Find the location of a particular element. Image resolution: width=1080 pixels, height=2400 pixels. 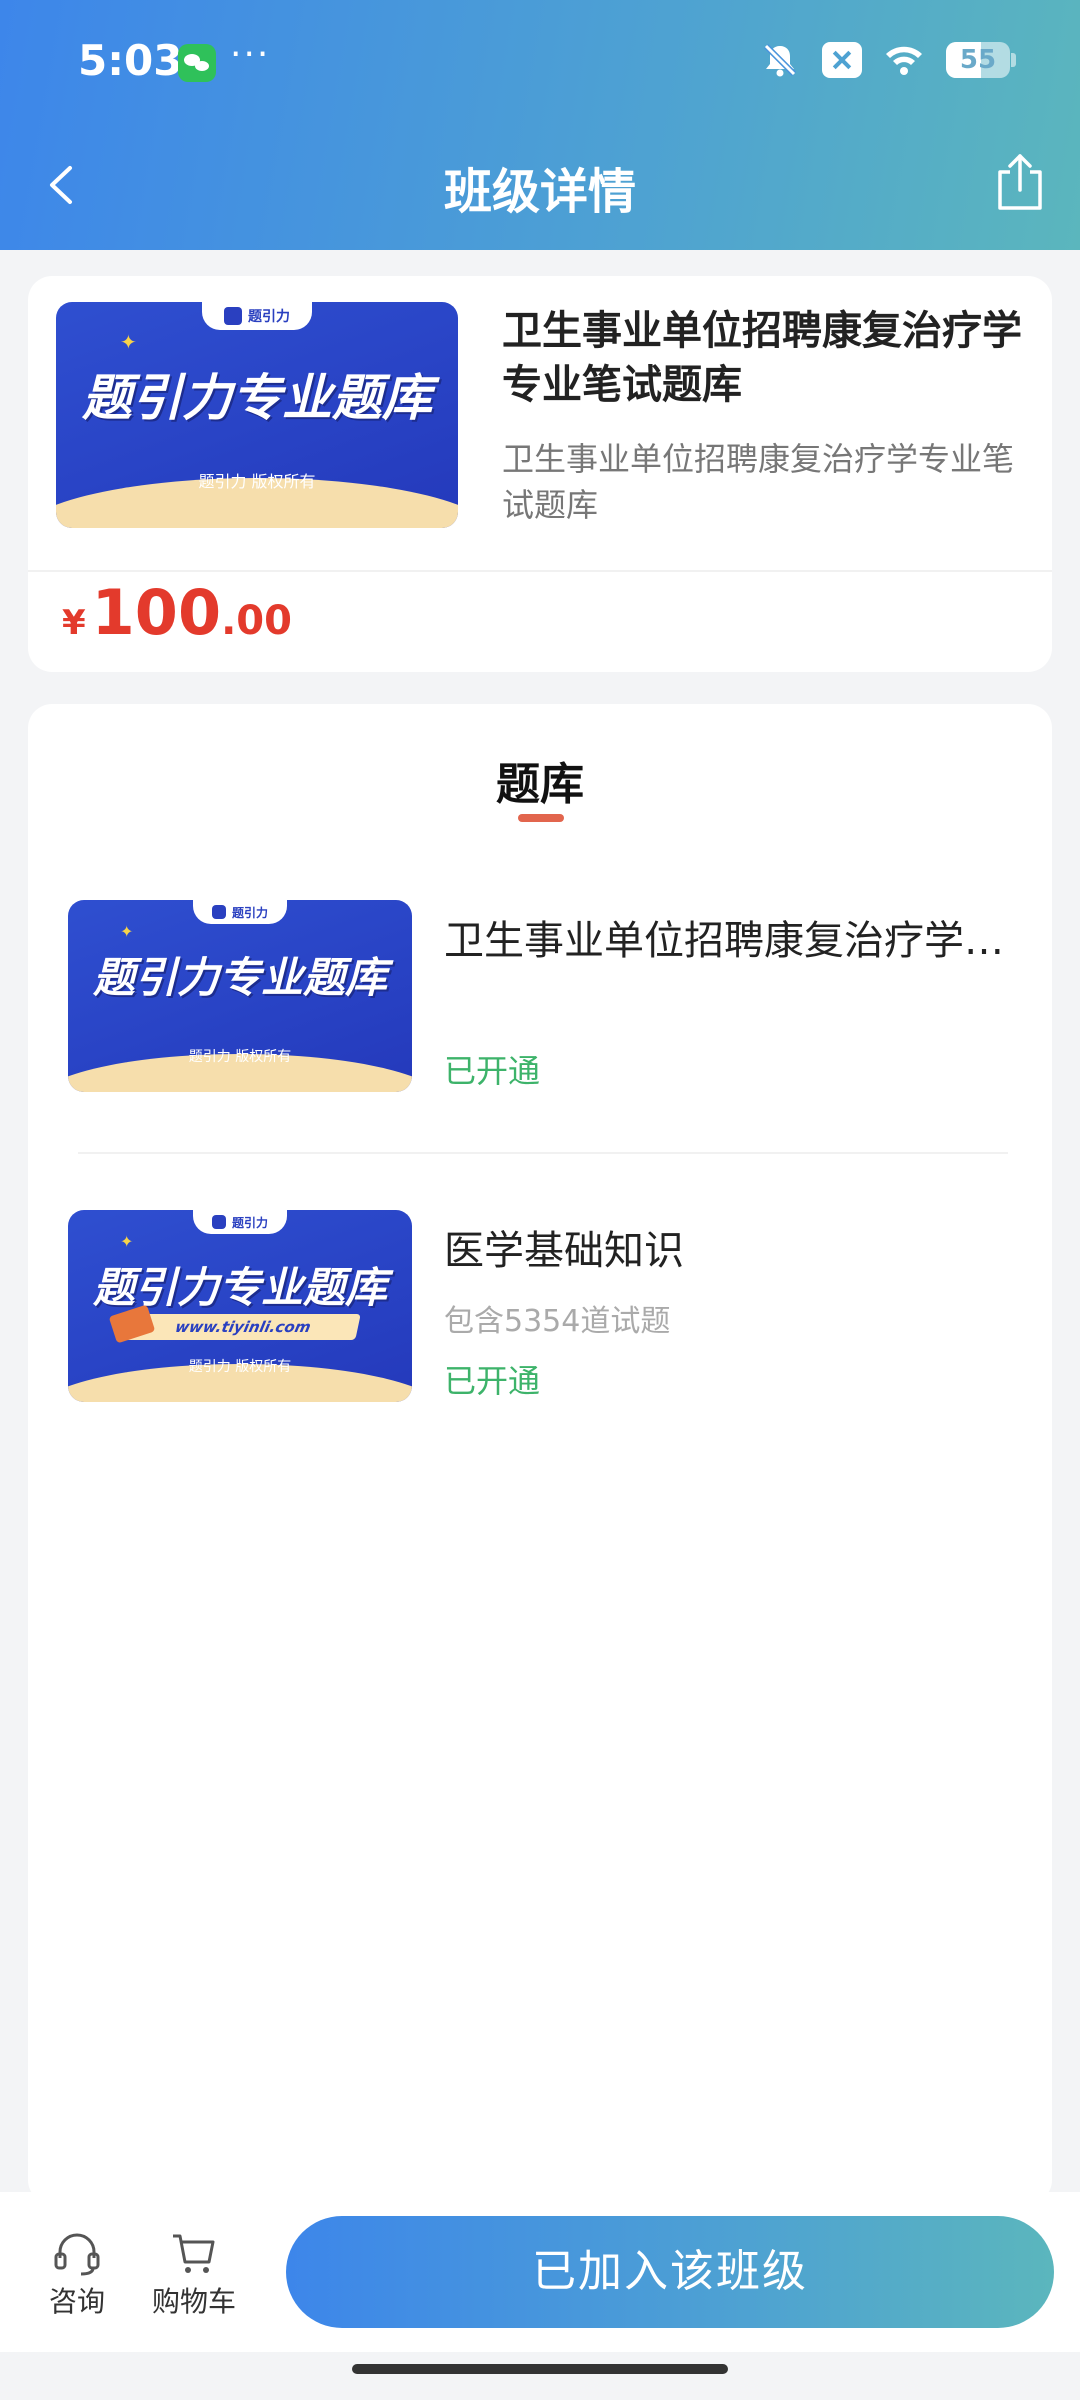

product-subtitle: 卫生事业单位招聘康复治疗学专业笔试题库 is located at coordinates (758, 482).